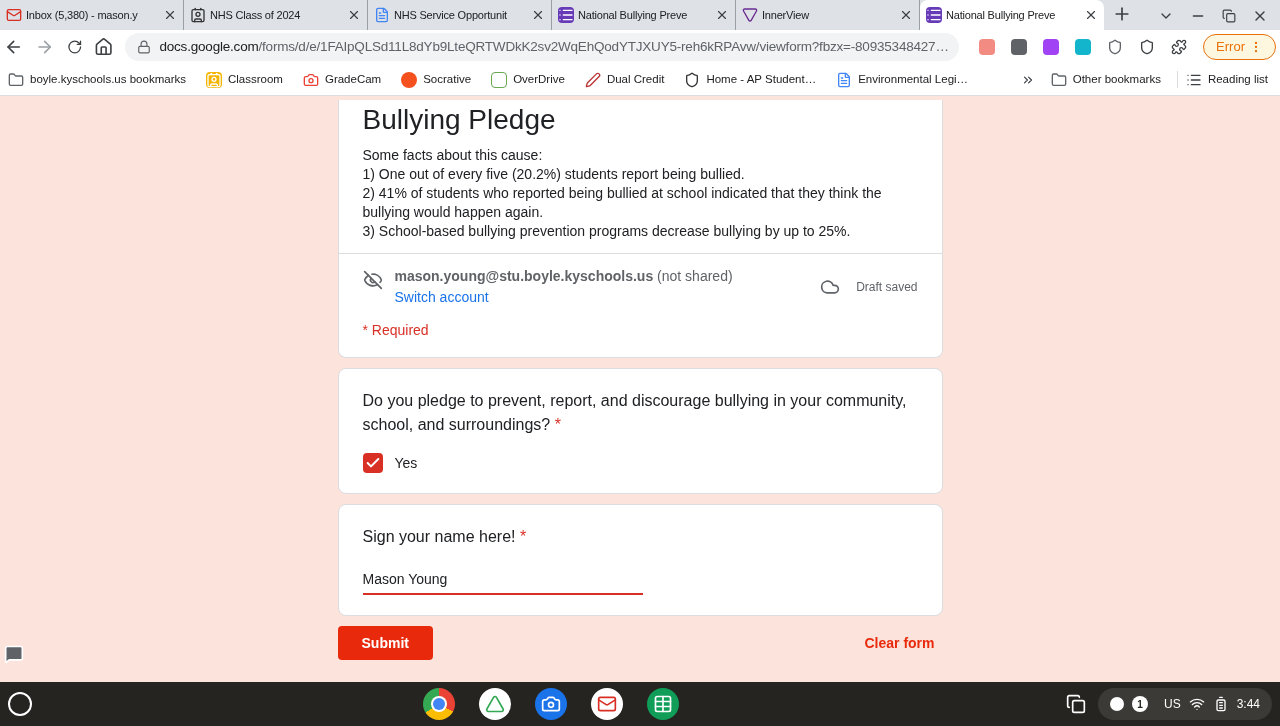 The width and height of the screenshot is (1280, 726). I want to click on notification-count: 1, so click(1139, 704).